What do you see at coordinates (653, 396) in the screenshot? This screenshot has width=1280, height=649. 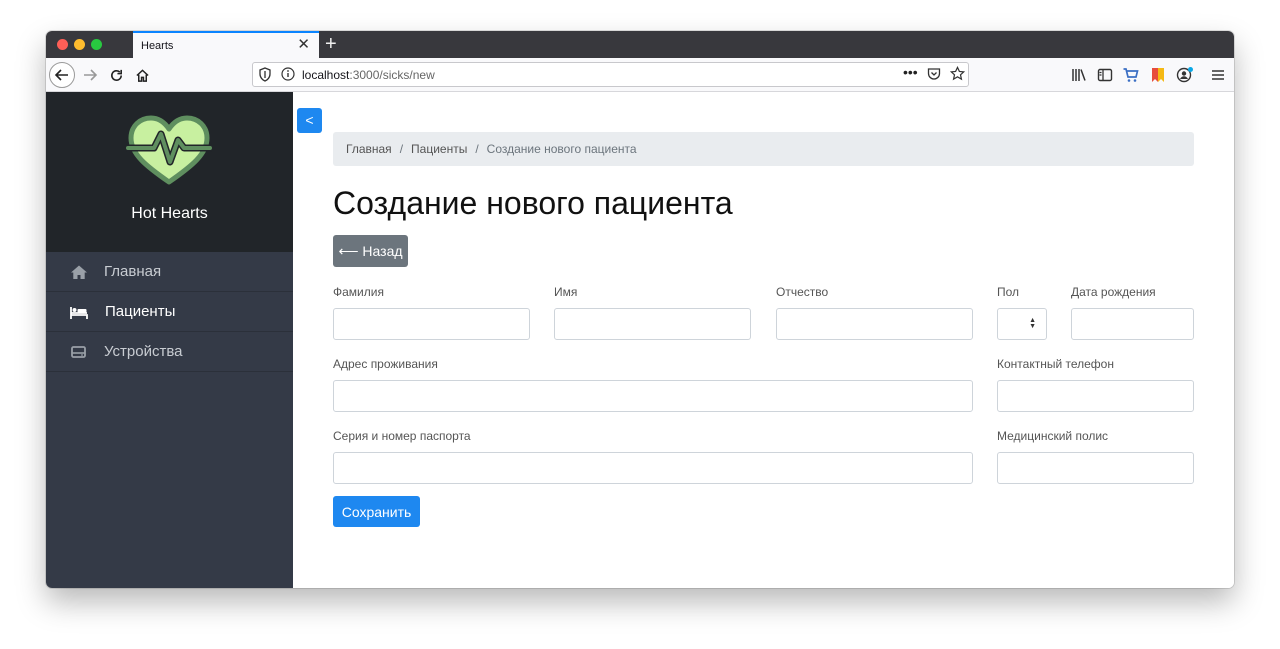 I see `address-input` at bounding box center [653, 396].